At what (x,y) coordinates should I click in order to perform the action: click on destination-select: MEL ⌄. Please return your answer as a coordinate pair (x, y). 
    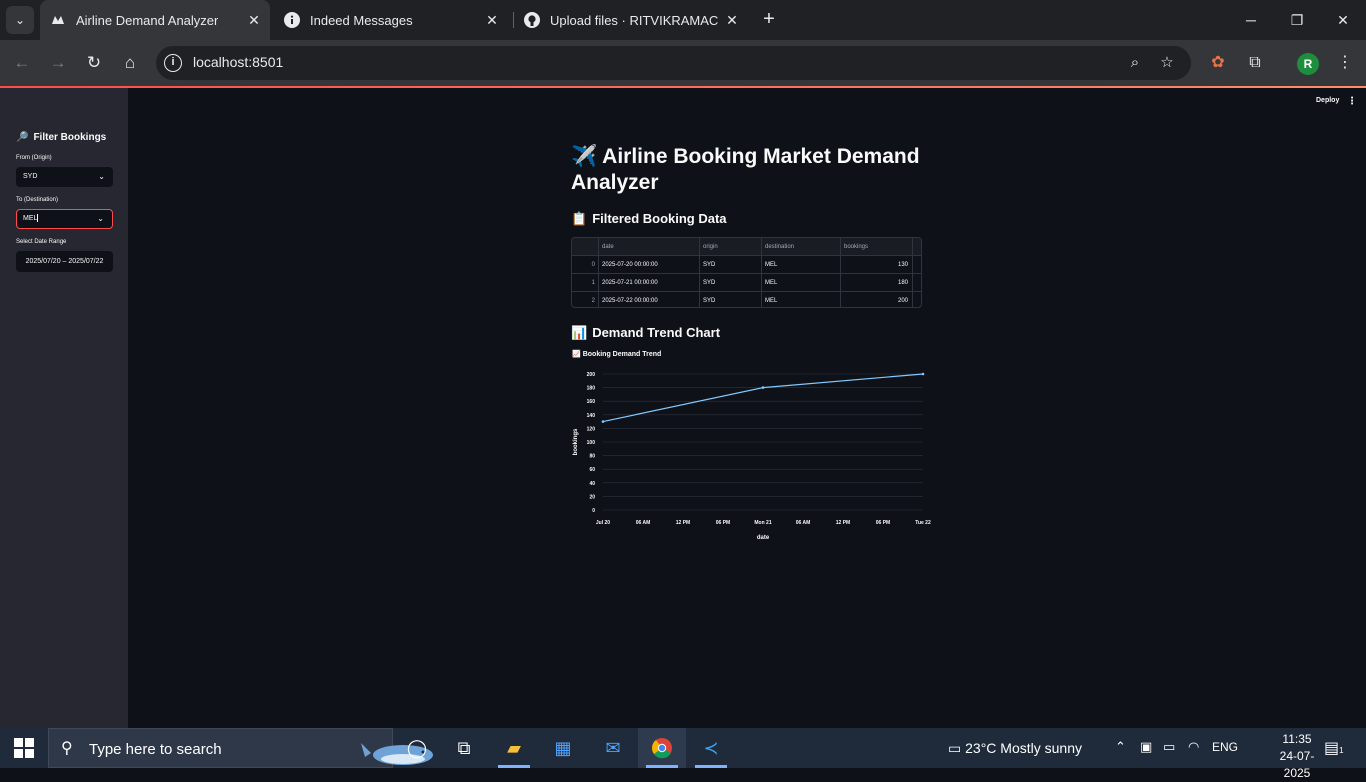
    Looking at the image, I should click on (64, 219).